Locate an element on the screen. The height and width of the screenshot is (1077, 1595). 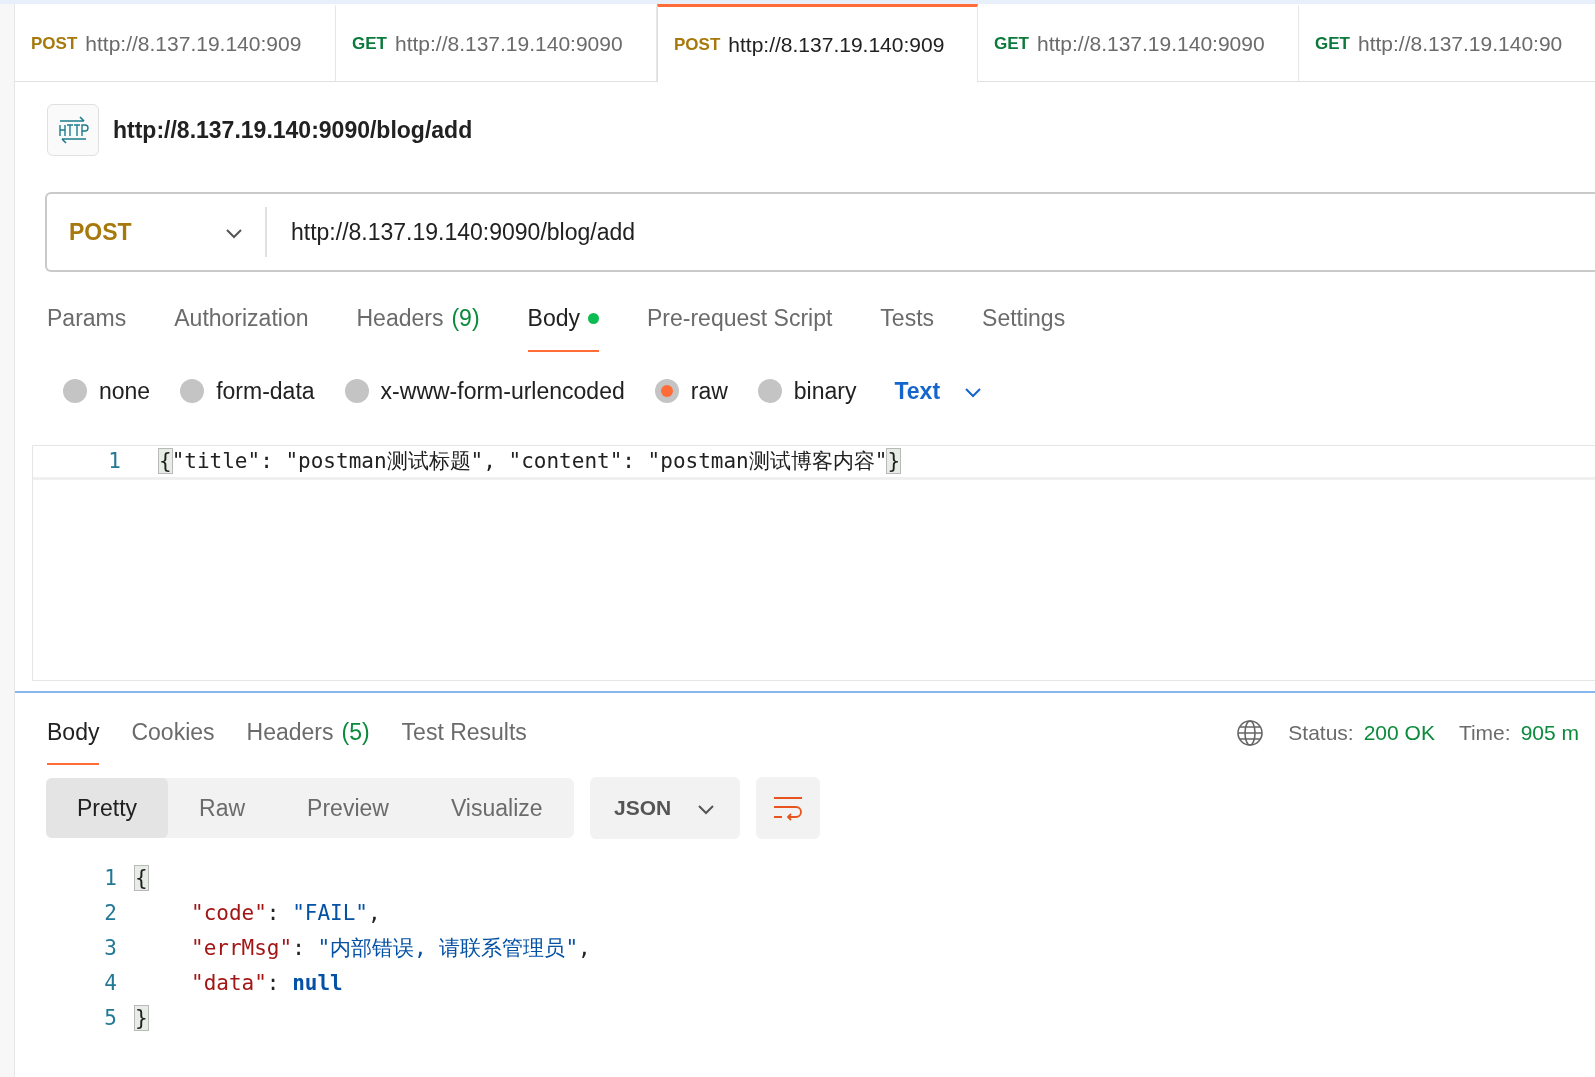
request-title: http://8.137.19.140:9090/blog/add is located at coordinates (293, 130).